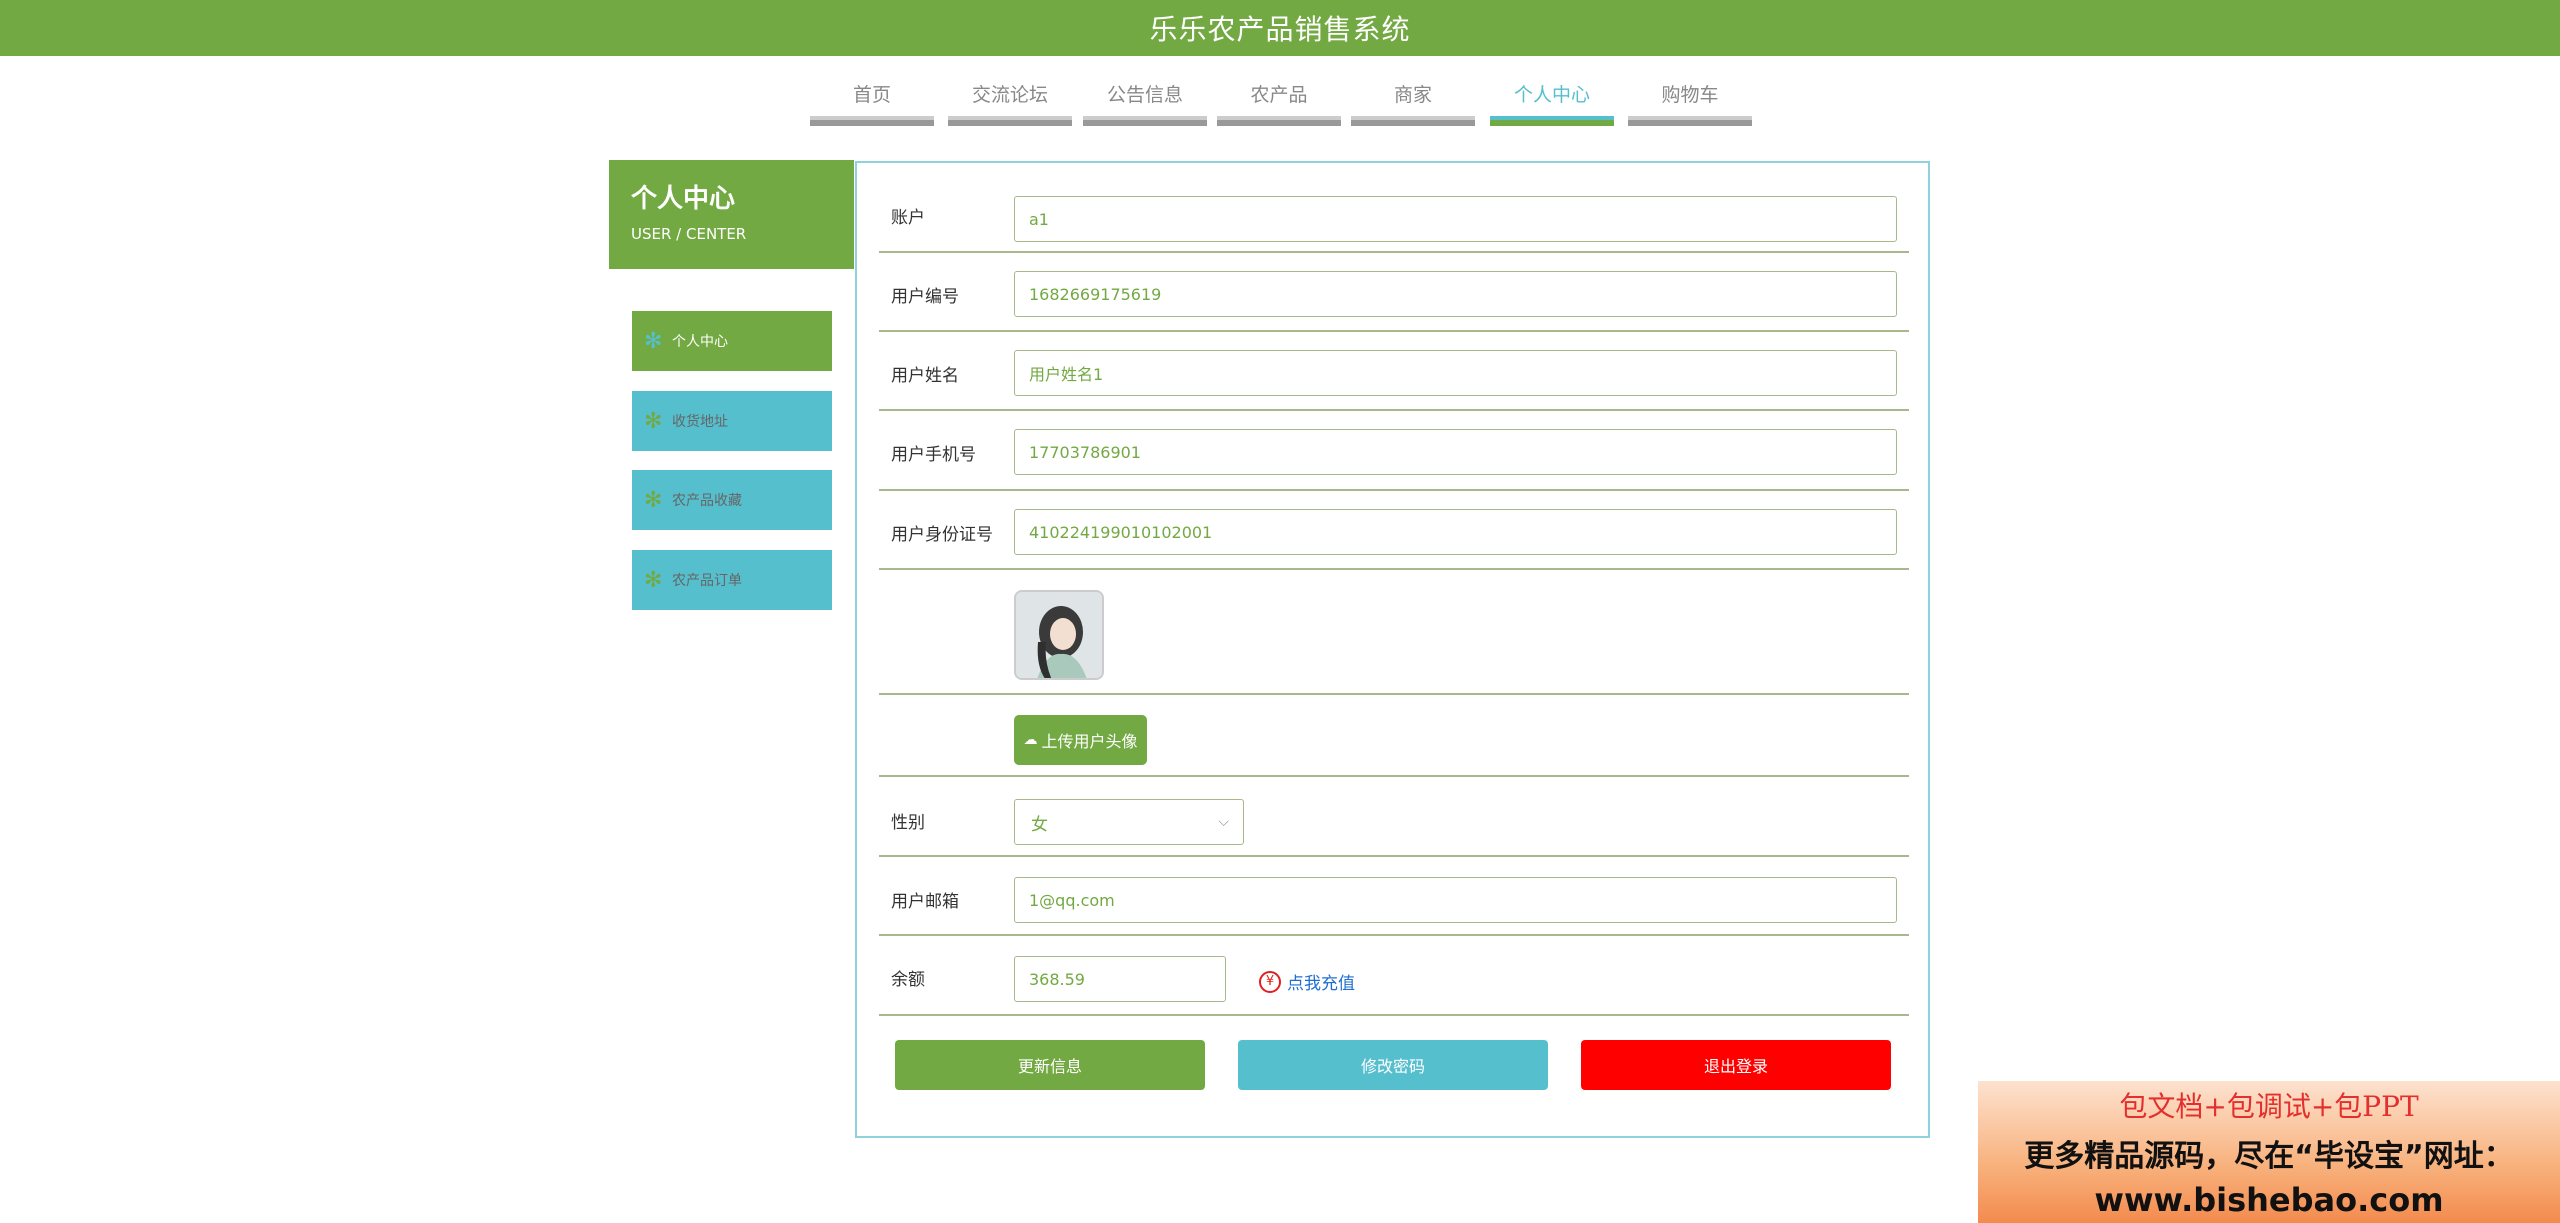  I want to click on avatar, so click(1059, 635).